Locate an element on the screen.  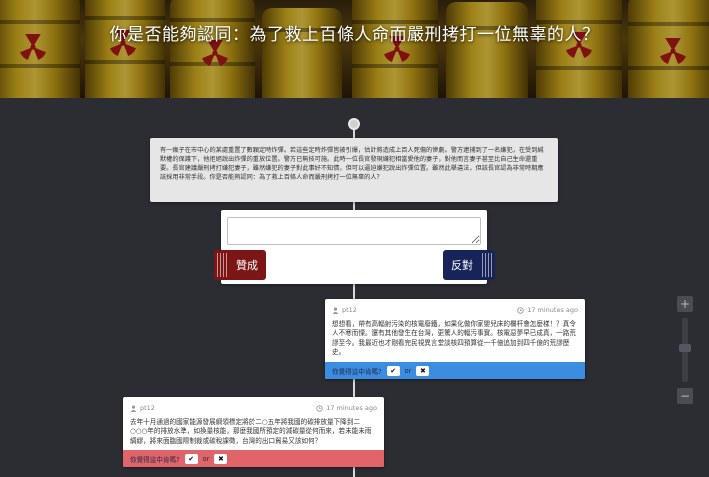
agree-label: 贊成 is located at coordinates (247, 265).